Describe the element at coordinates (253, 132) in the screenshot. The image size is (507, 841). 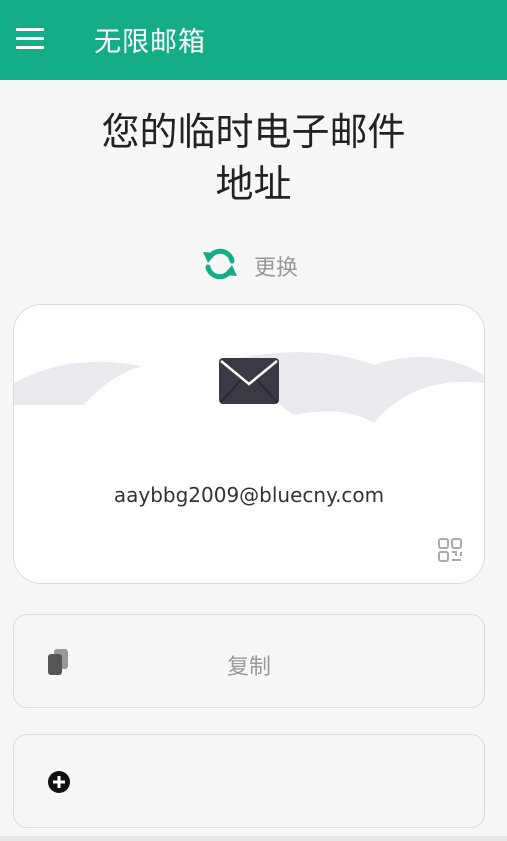
I see `heading-line-1: 您的临时电子邮件` at that location.